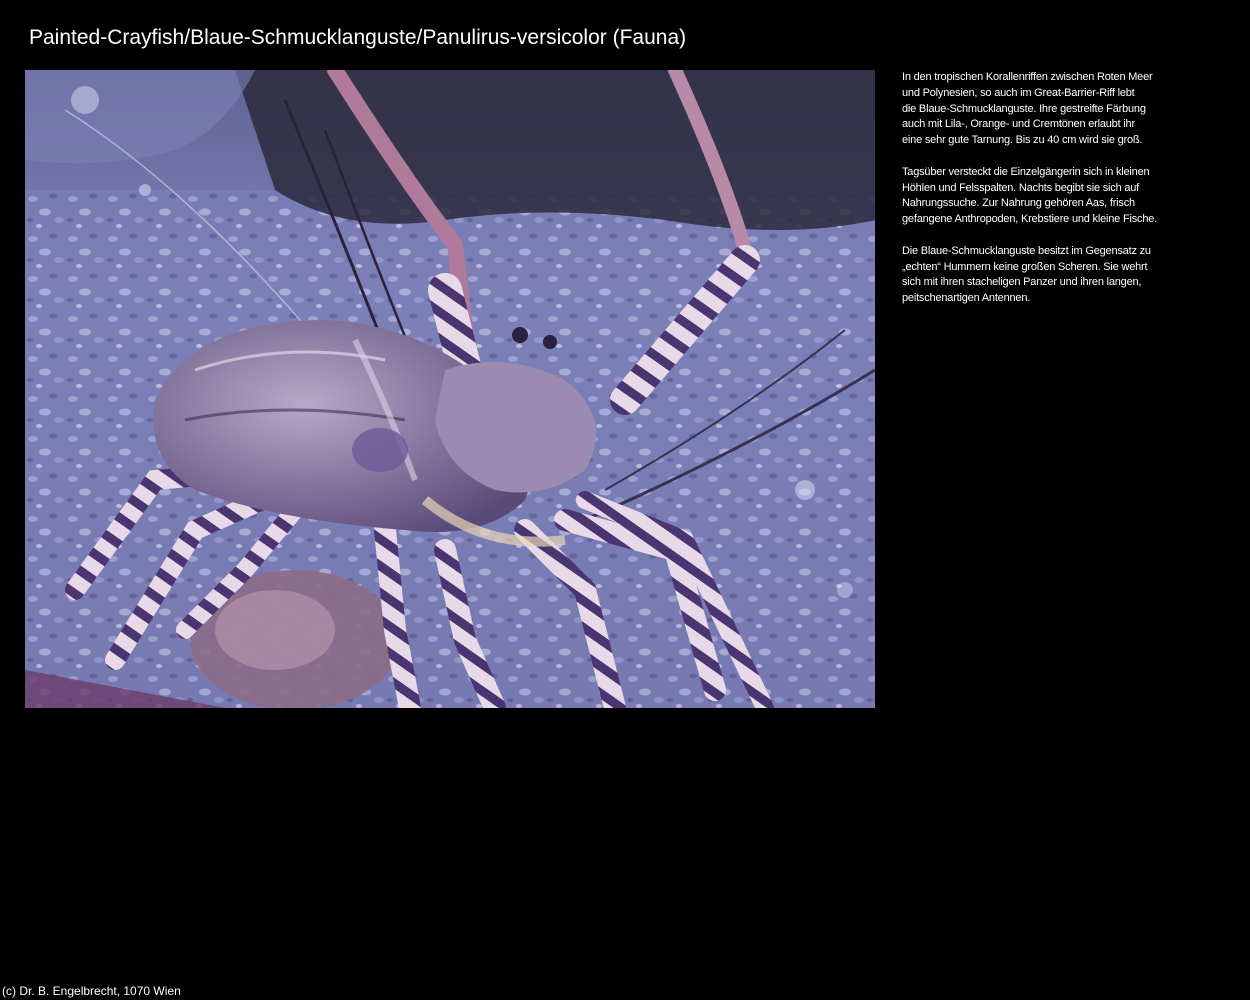  What do you see at coordinates (966, 298) in the screenshot?
I see `description-line: peitschenartigen Antennen.` at bounding box center [966, 298].